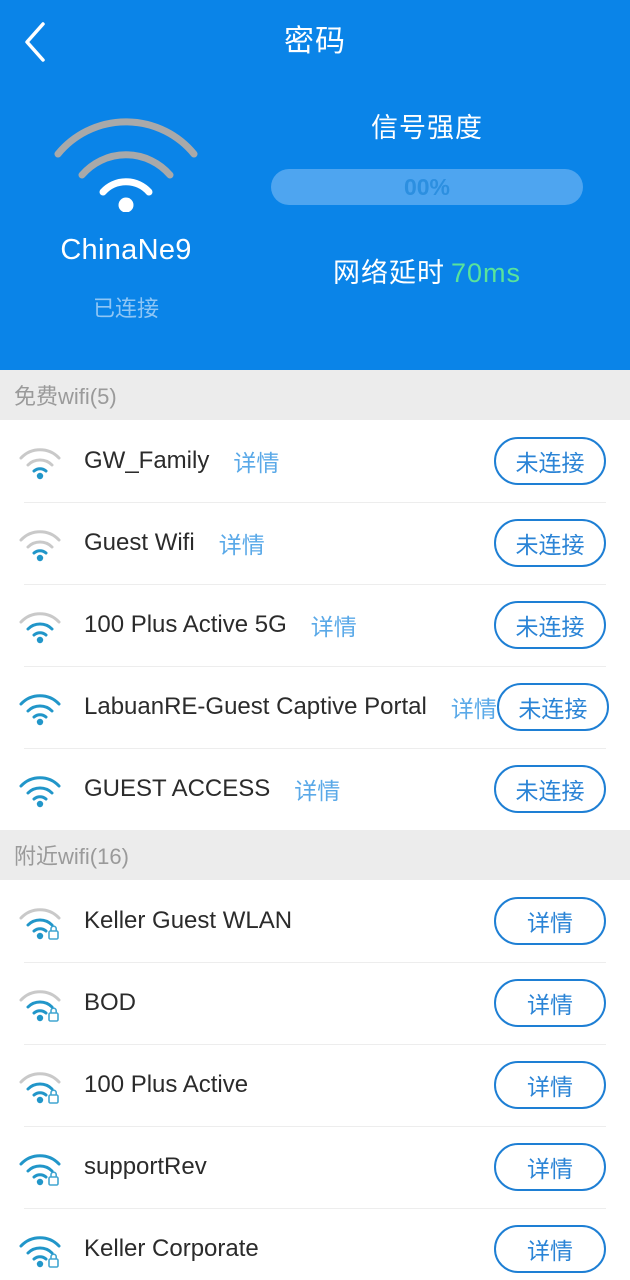 The height and width of the screenshot is (1280, 630). I want to click on wifi-ssid-label: LabuanRE-Guest Captive Portal, so click(255, 706).